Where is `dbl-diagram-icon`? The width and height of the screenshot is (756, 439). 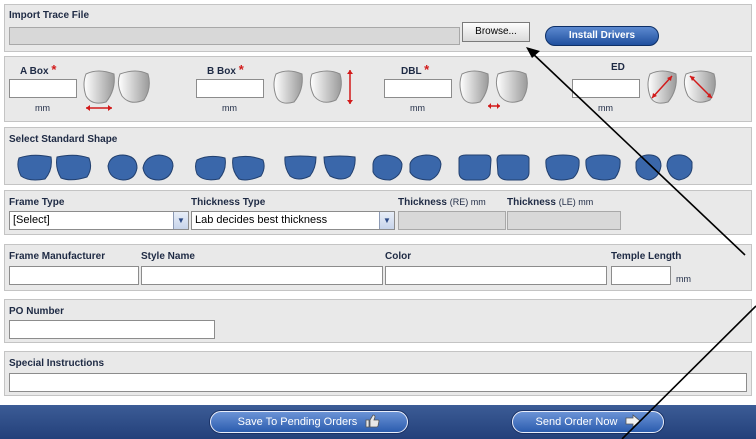 dbl-diagram-icon is located at coordinates (493, 89).